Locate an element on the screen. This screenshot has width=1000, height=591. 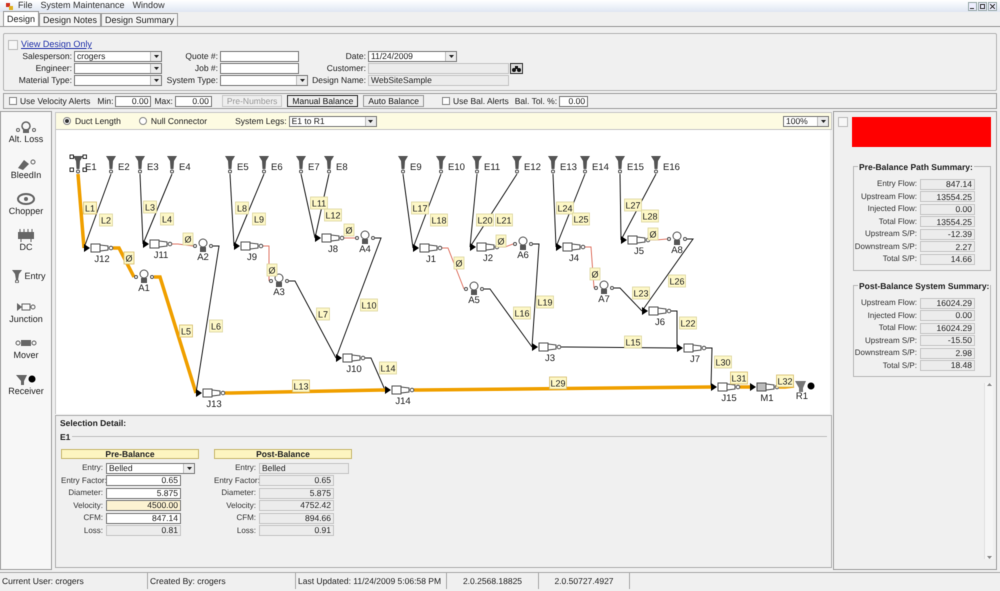
field-label: Salesperson: is located at coordinates (47, 56).